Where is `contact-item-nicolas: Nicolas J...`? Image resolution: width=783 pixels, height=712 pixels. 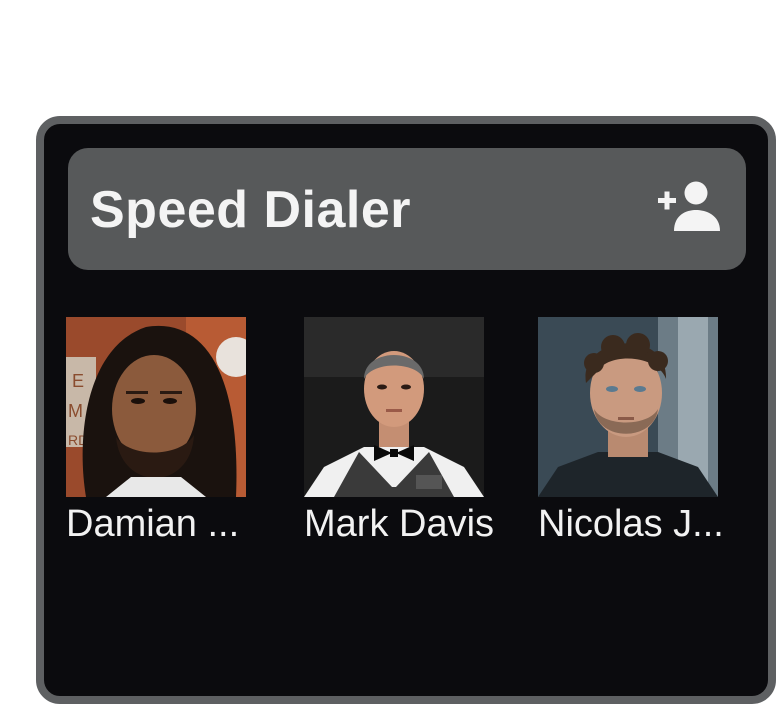 contact-item-nicolas: Nicolas J... is located at coordinates (643, 442).